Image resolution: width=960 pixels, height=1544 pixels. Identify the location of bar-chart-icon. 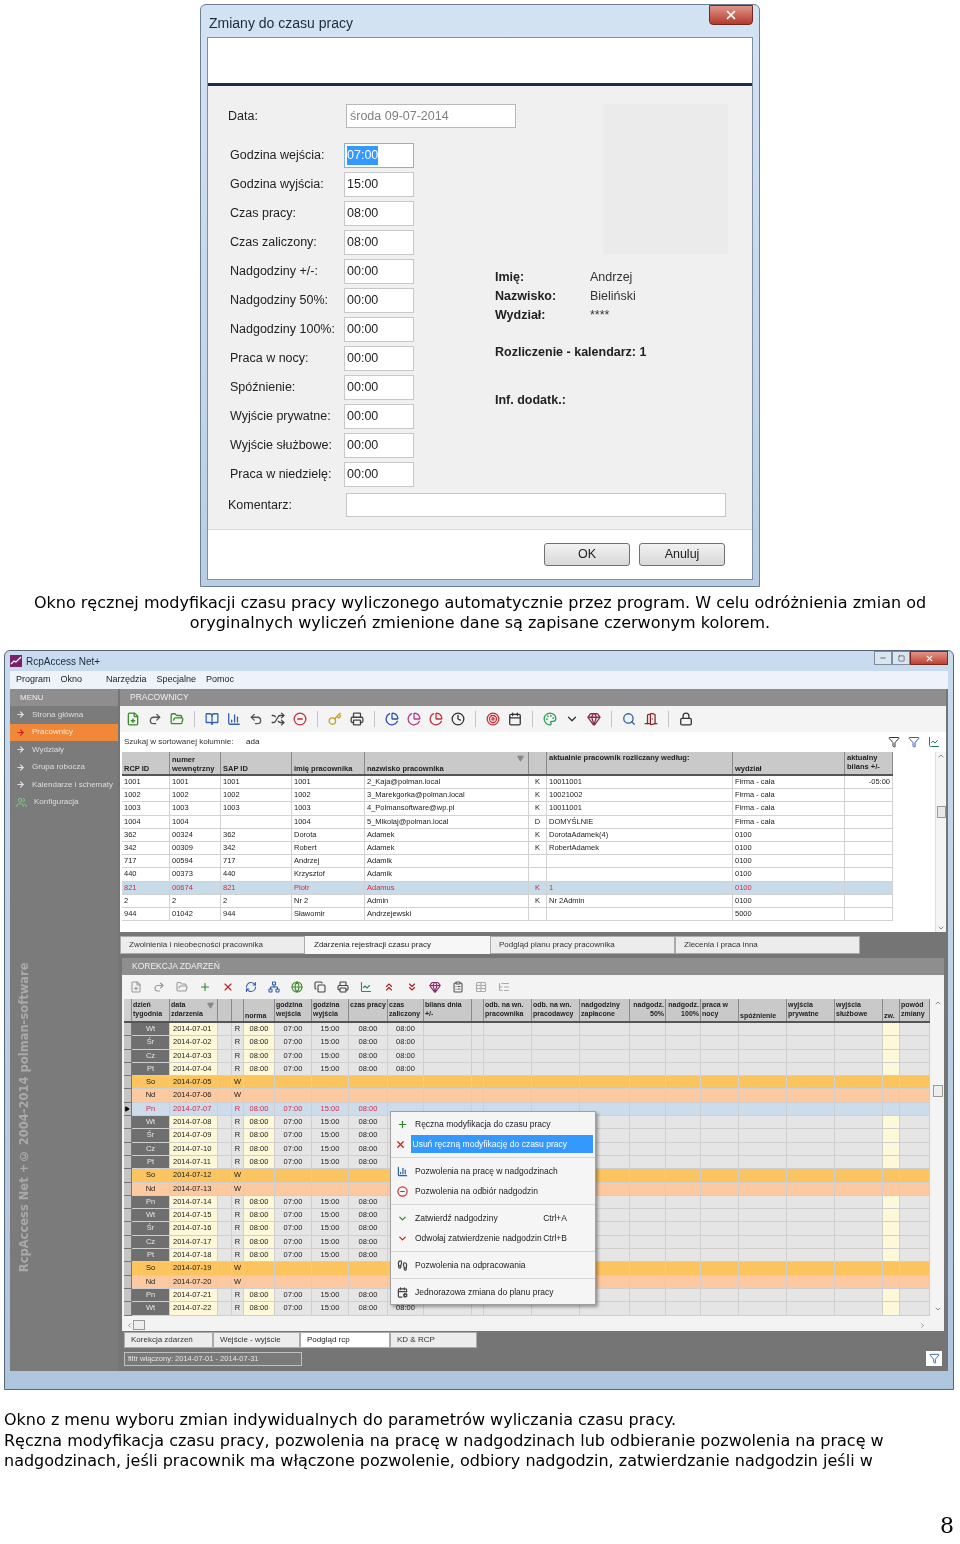
(234, 719).